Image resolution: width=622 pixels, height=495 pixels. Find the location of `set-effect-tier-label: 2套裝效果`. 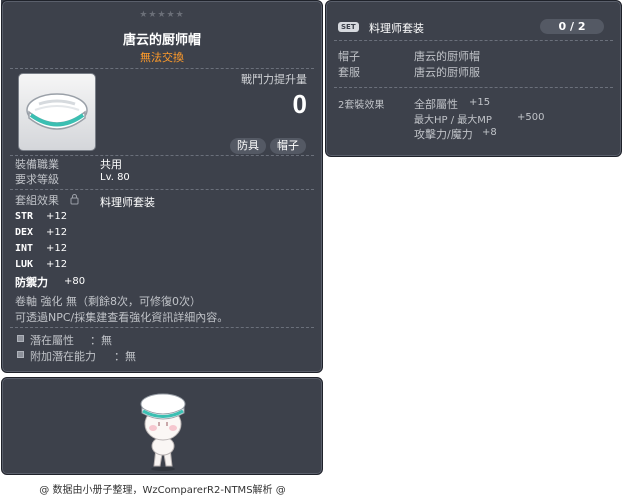

set-effect-tier-label: 2套裝效果 is located at coordinates (361, 105).